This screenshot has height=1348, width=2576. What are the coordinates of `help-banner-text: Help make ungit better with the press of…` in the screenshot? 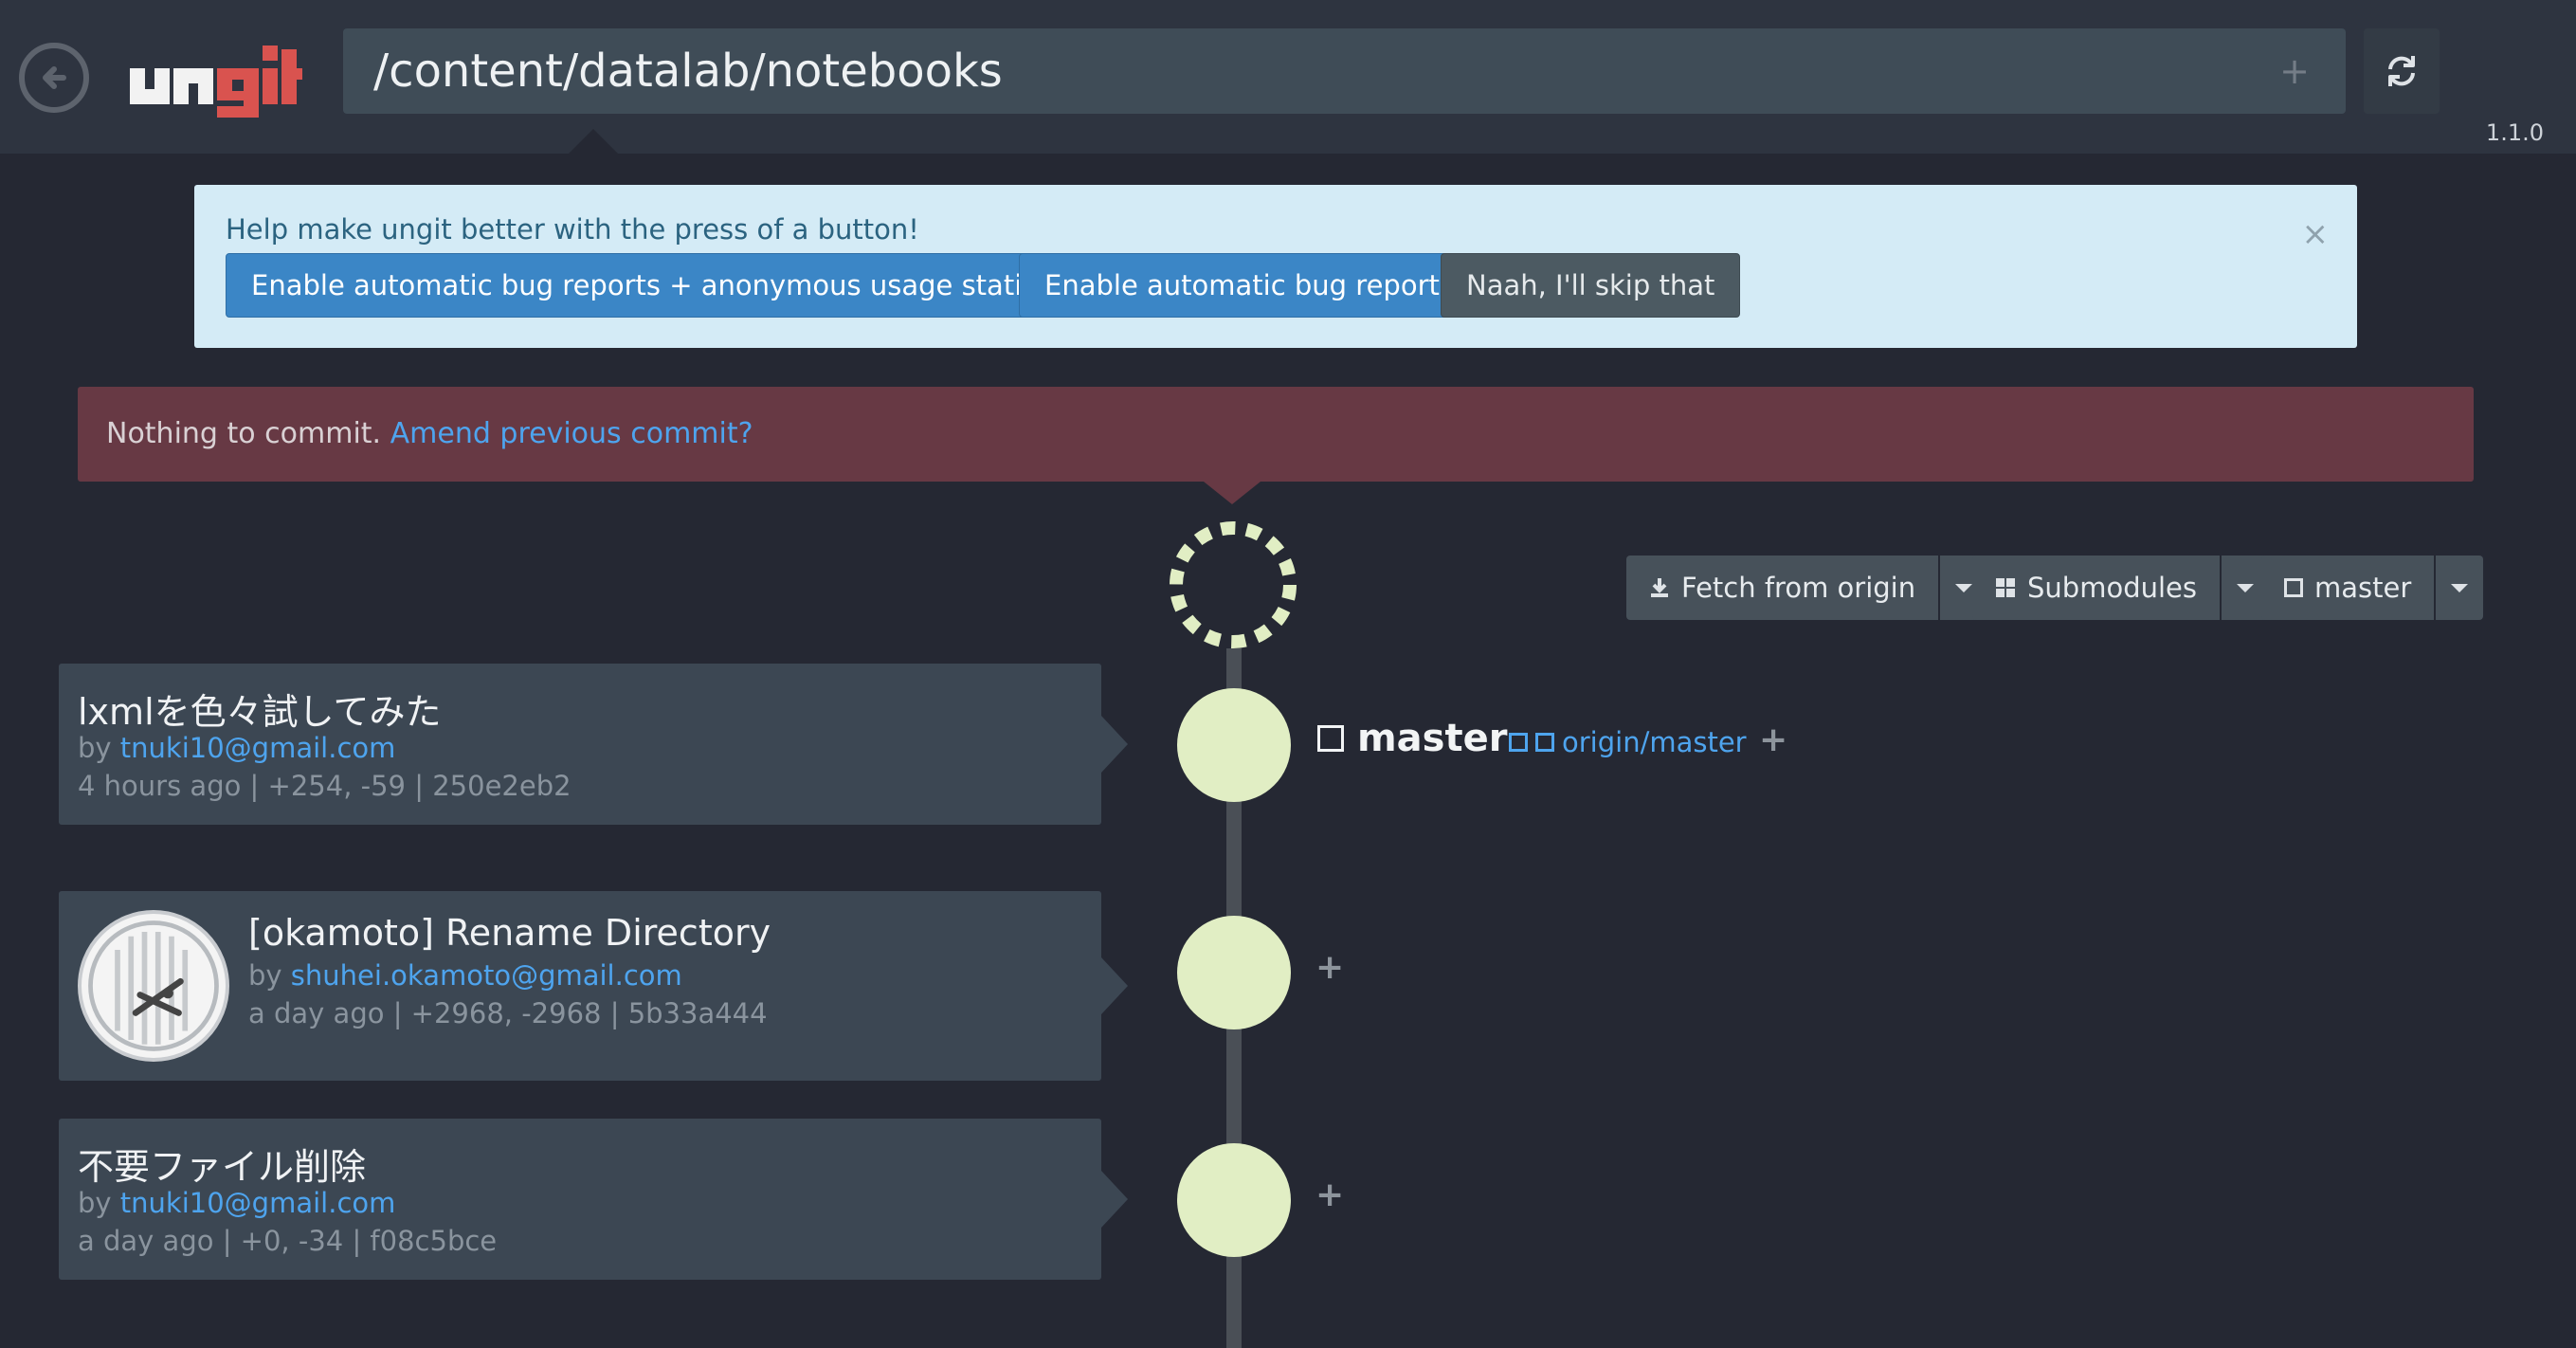 It's located at (572, 229).